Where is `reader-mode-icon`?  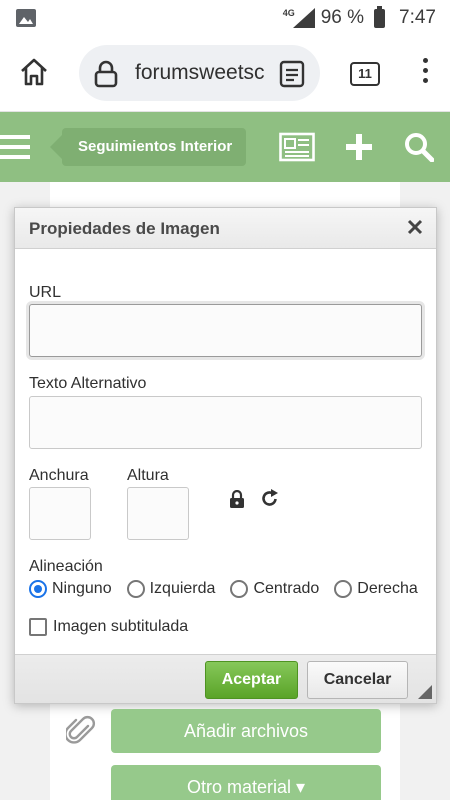
reader-mode-icon is located at coordinates (292, 74).